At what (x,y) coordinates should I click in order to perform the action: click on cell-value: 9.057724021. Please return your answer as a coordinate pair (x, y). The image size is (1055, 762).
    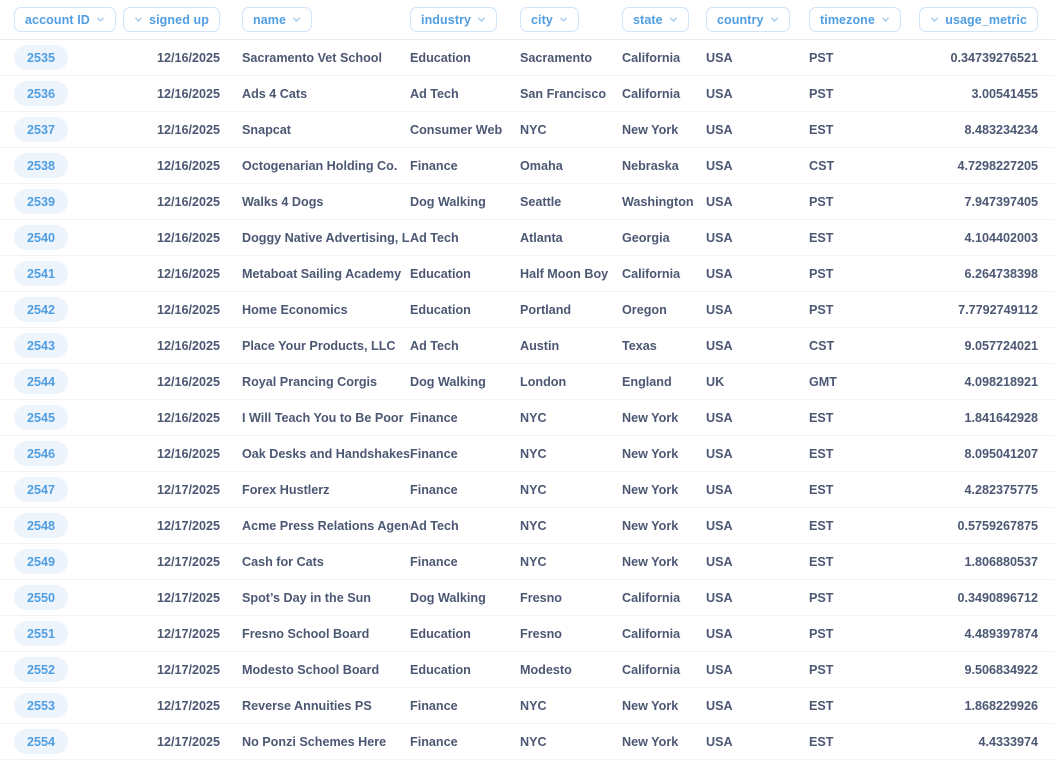
    Looking at the image, I should click on (1001, 345).